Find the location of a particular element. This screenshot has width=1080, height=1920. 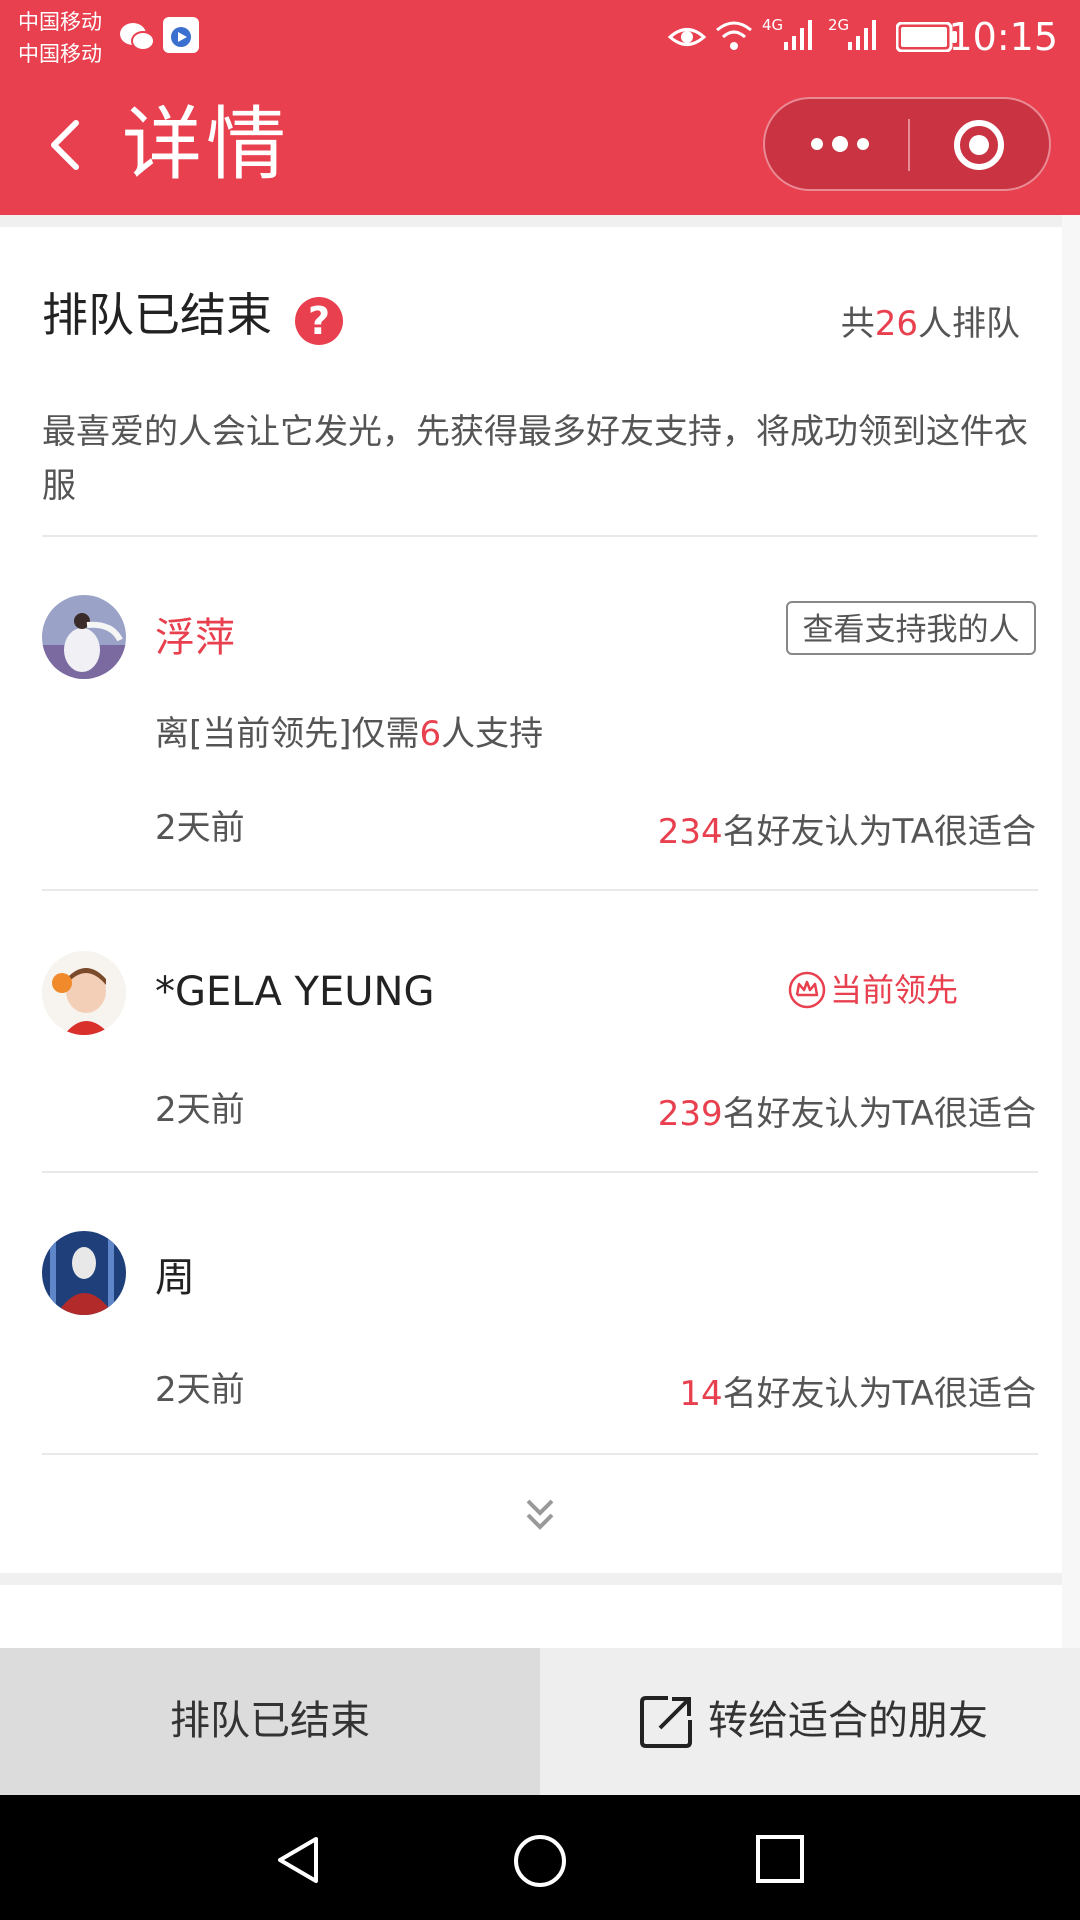

need-prefix: 离[当前领先]仅需 is located at coordinates (287, 734).